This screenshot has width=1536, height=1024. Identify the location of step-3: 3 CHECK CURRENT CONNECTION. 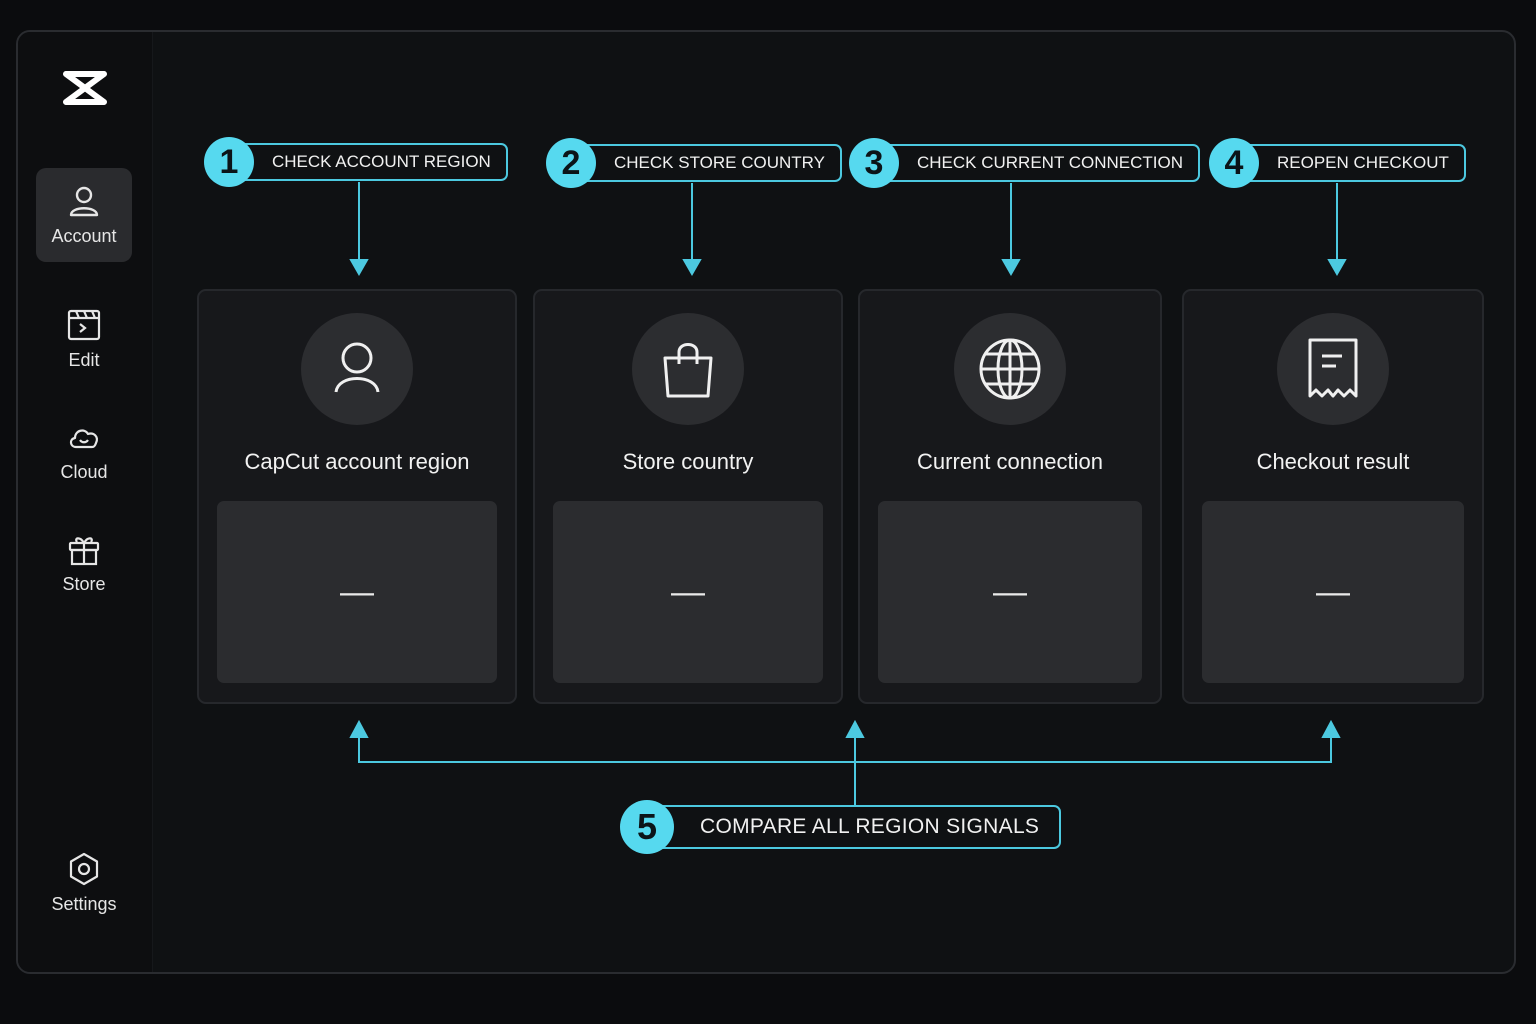
(1025, 163).